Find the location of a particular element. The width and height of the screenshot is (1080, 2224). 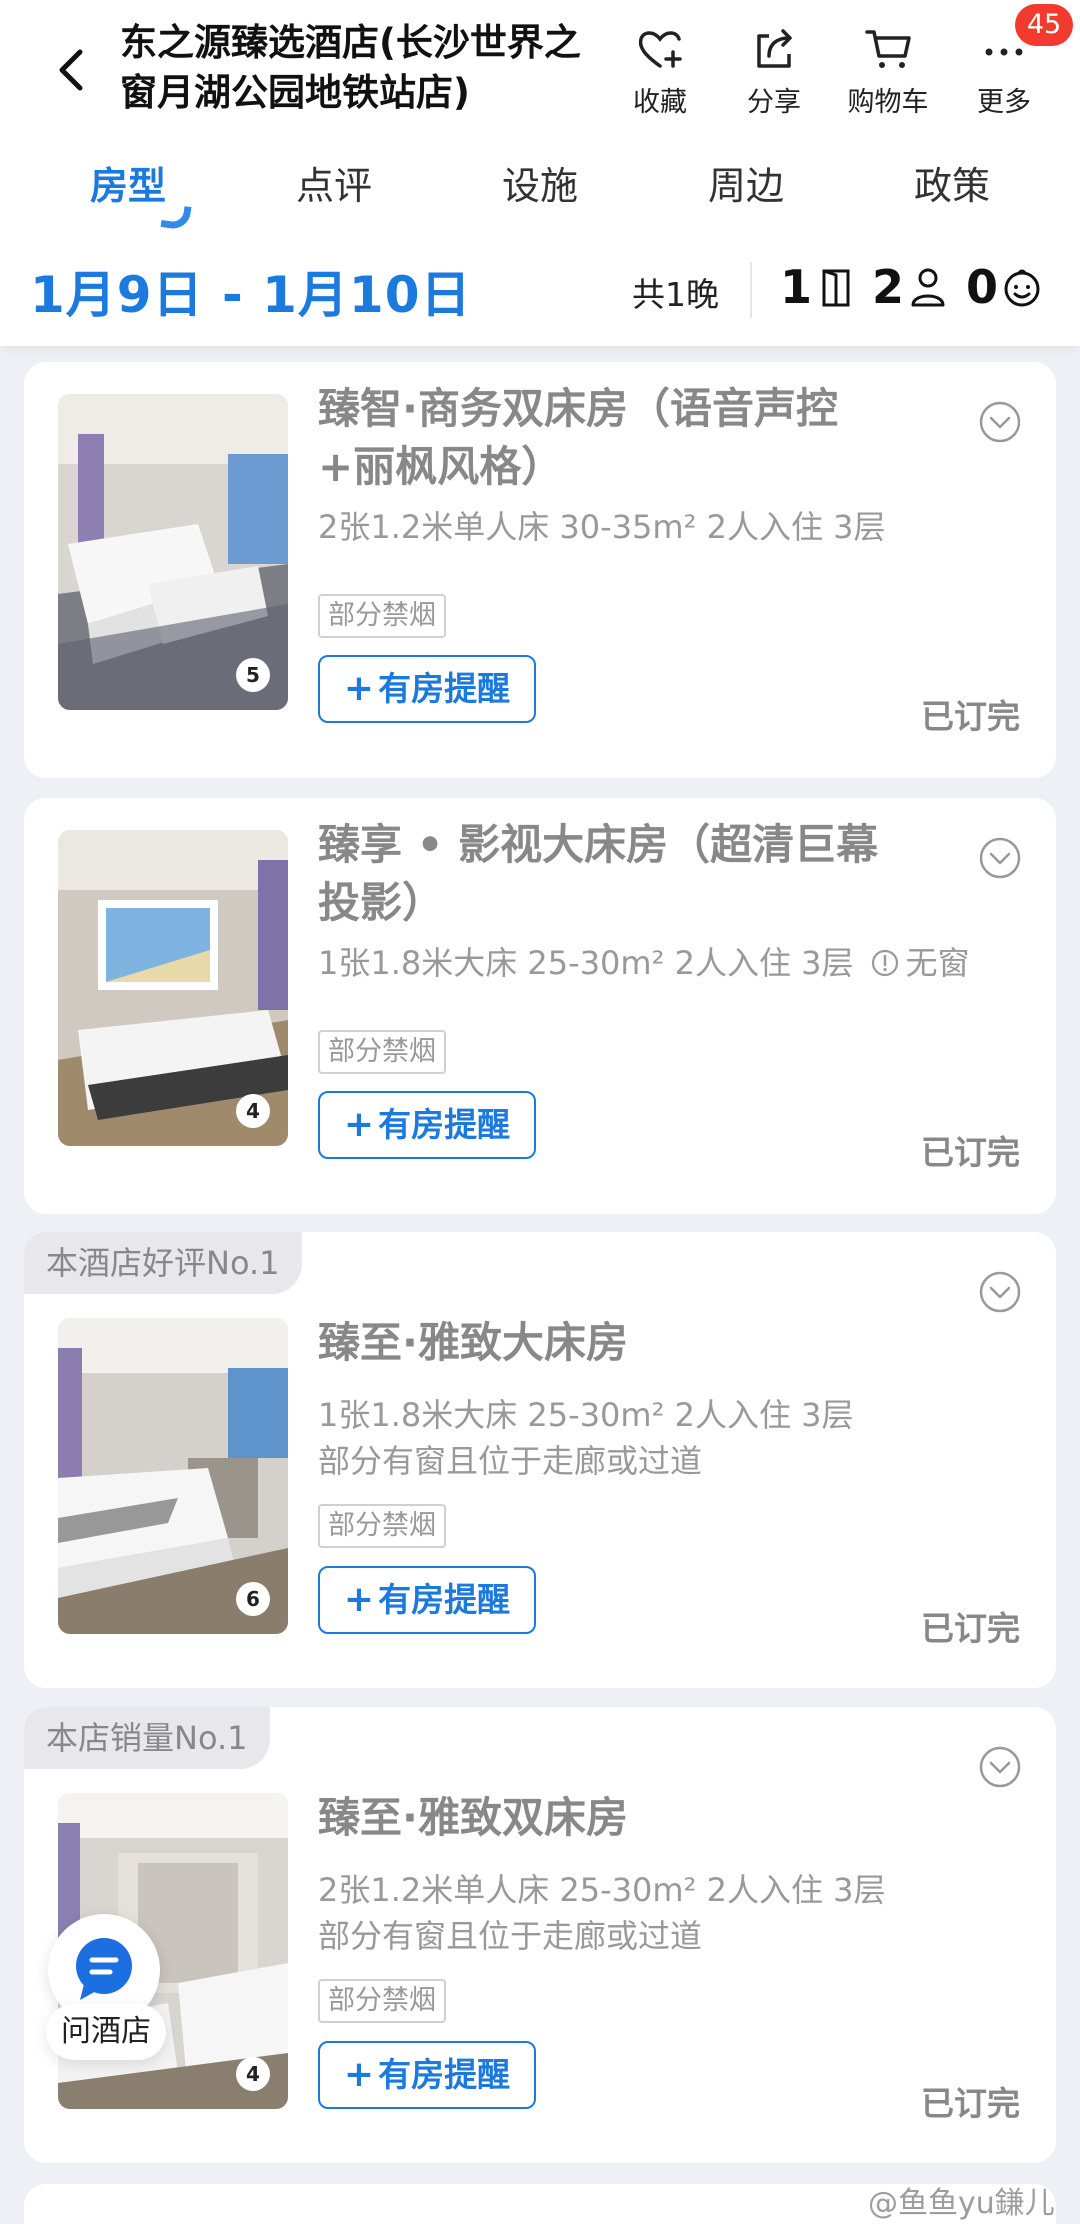

no-window-label: 无窗 is located at coordinates (937, 963).